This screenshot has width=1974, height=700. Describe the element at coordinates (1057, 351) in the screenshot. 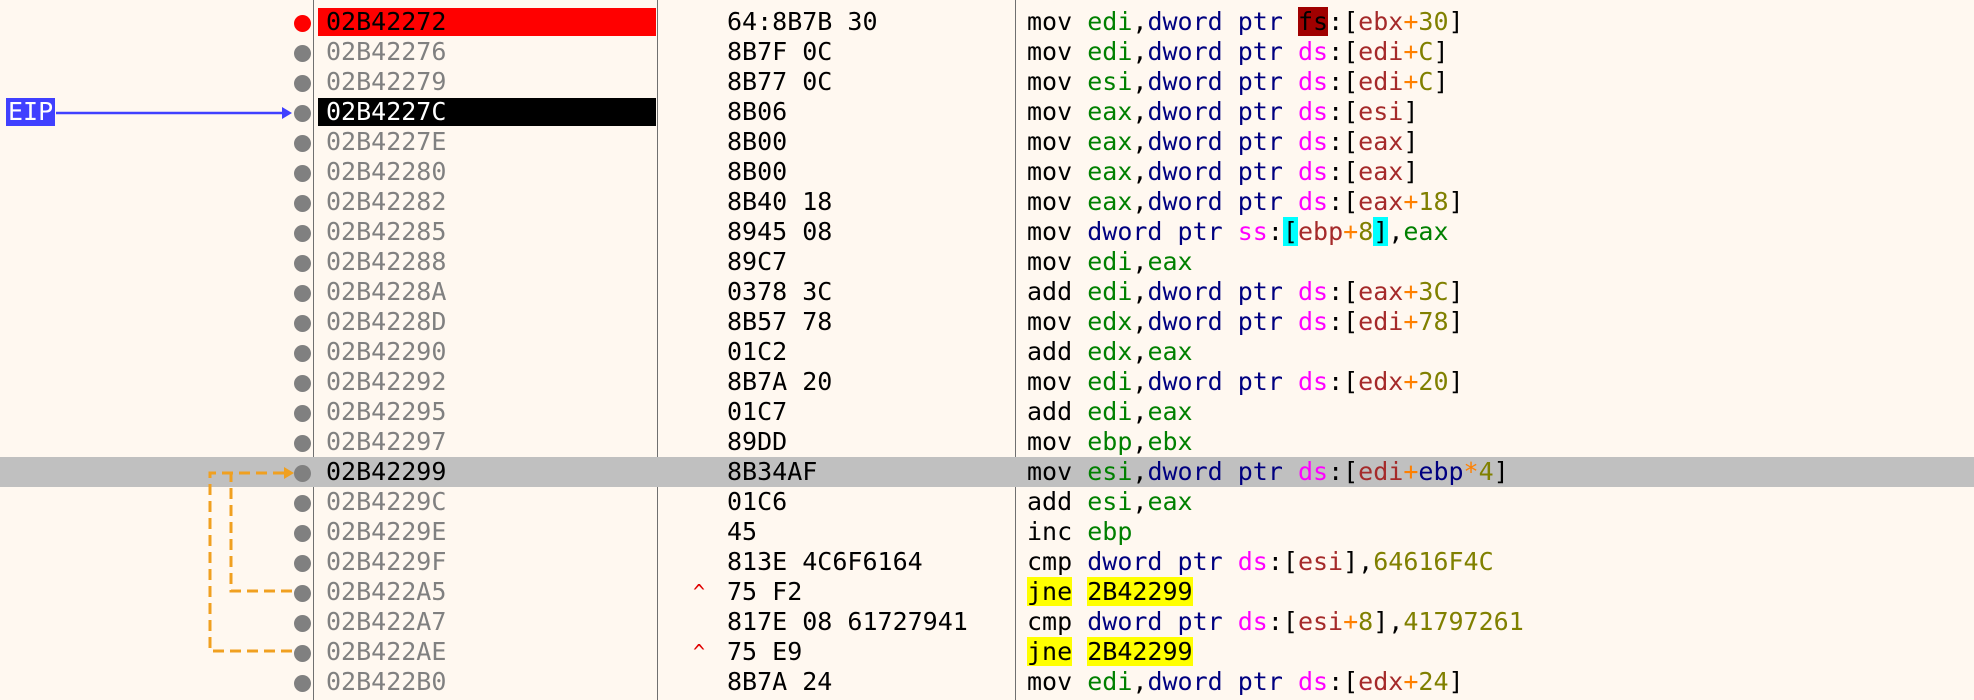

I see `instruction-token: add` at that location.